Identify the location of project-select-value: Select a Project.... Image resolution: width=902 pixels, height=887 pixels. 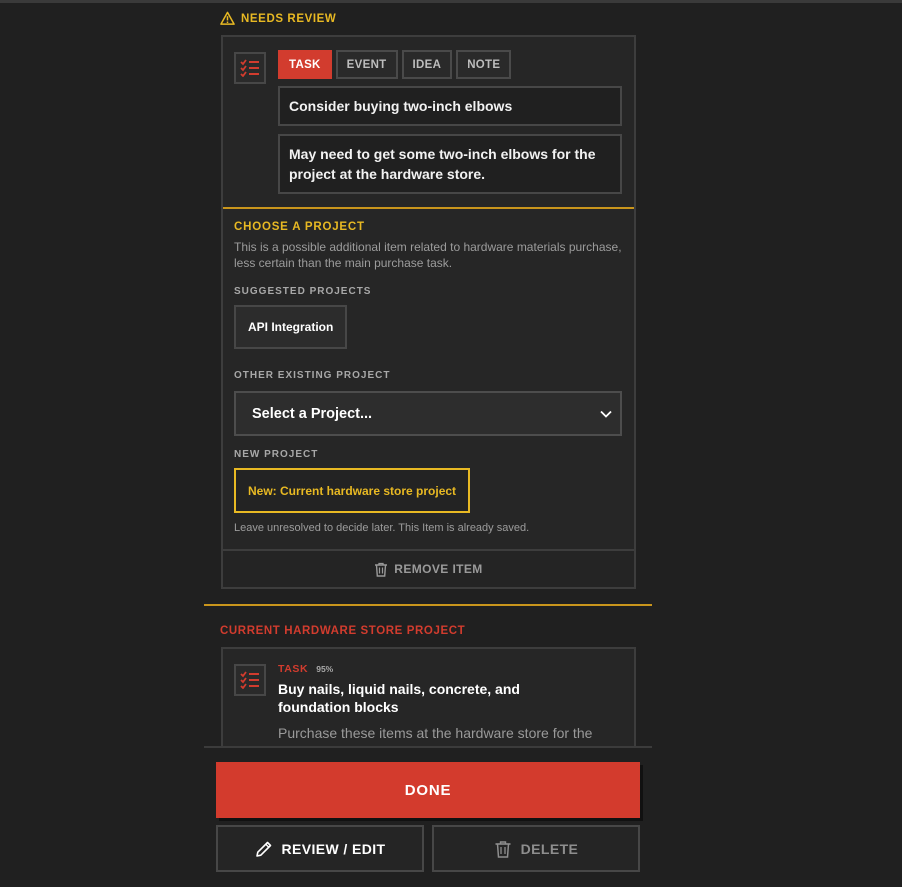
(312, 413).